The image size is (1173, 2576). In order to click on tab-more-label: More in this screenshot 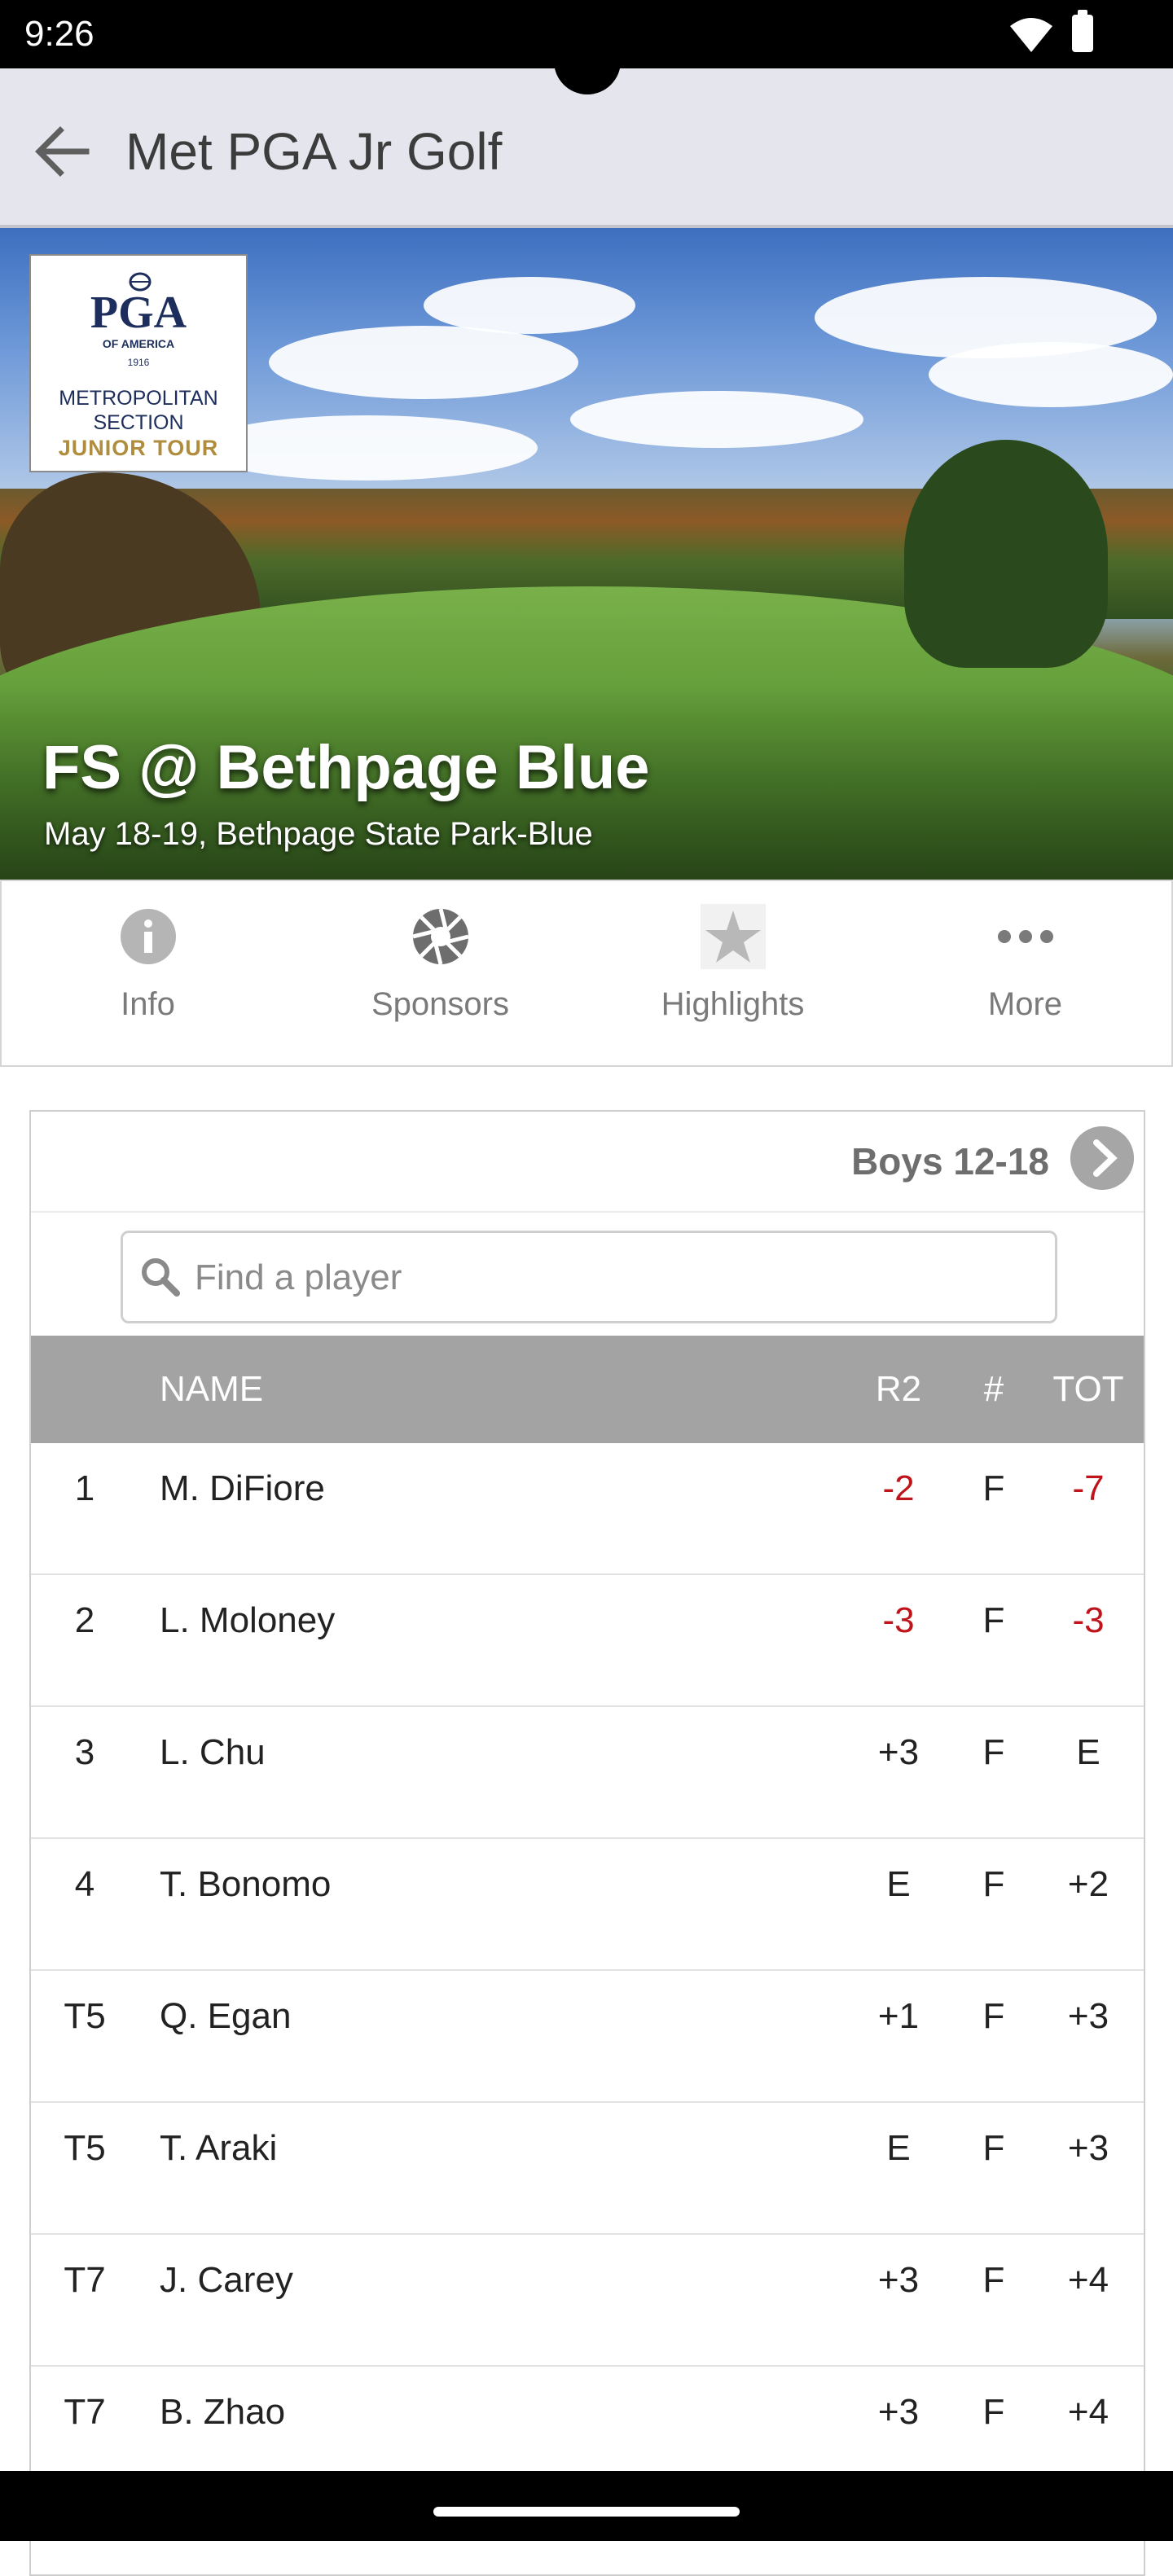, I will do `click(1025, 1004)`.